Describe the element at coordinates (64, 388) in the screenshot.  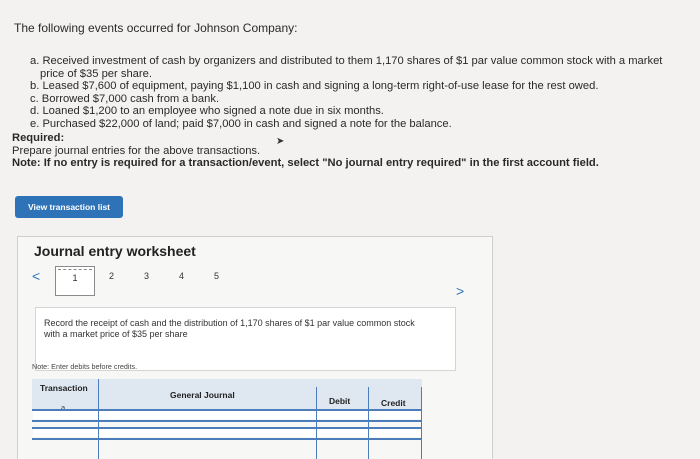
I see `col-transaction: Transaction` at that location.